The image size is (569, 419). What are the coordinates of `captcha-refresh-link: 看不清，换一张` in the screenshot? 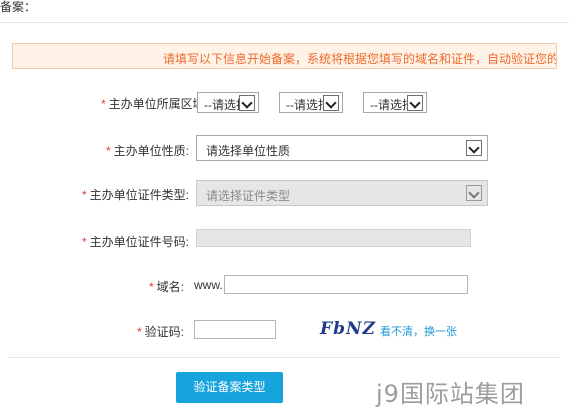 It's located at (418, 331).